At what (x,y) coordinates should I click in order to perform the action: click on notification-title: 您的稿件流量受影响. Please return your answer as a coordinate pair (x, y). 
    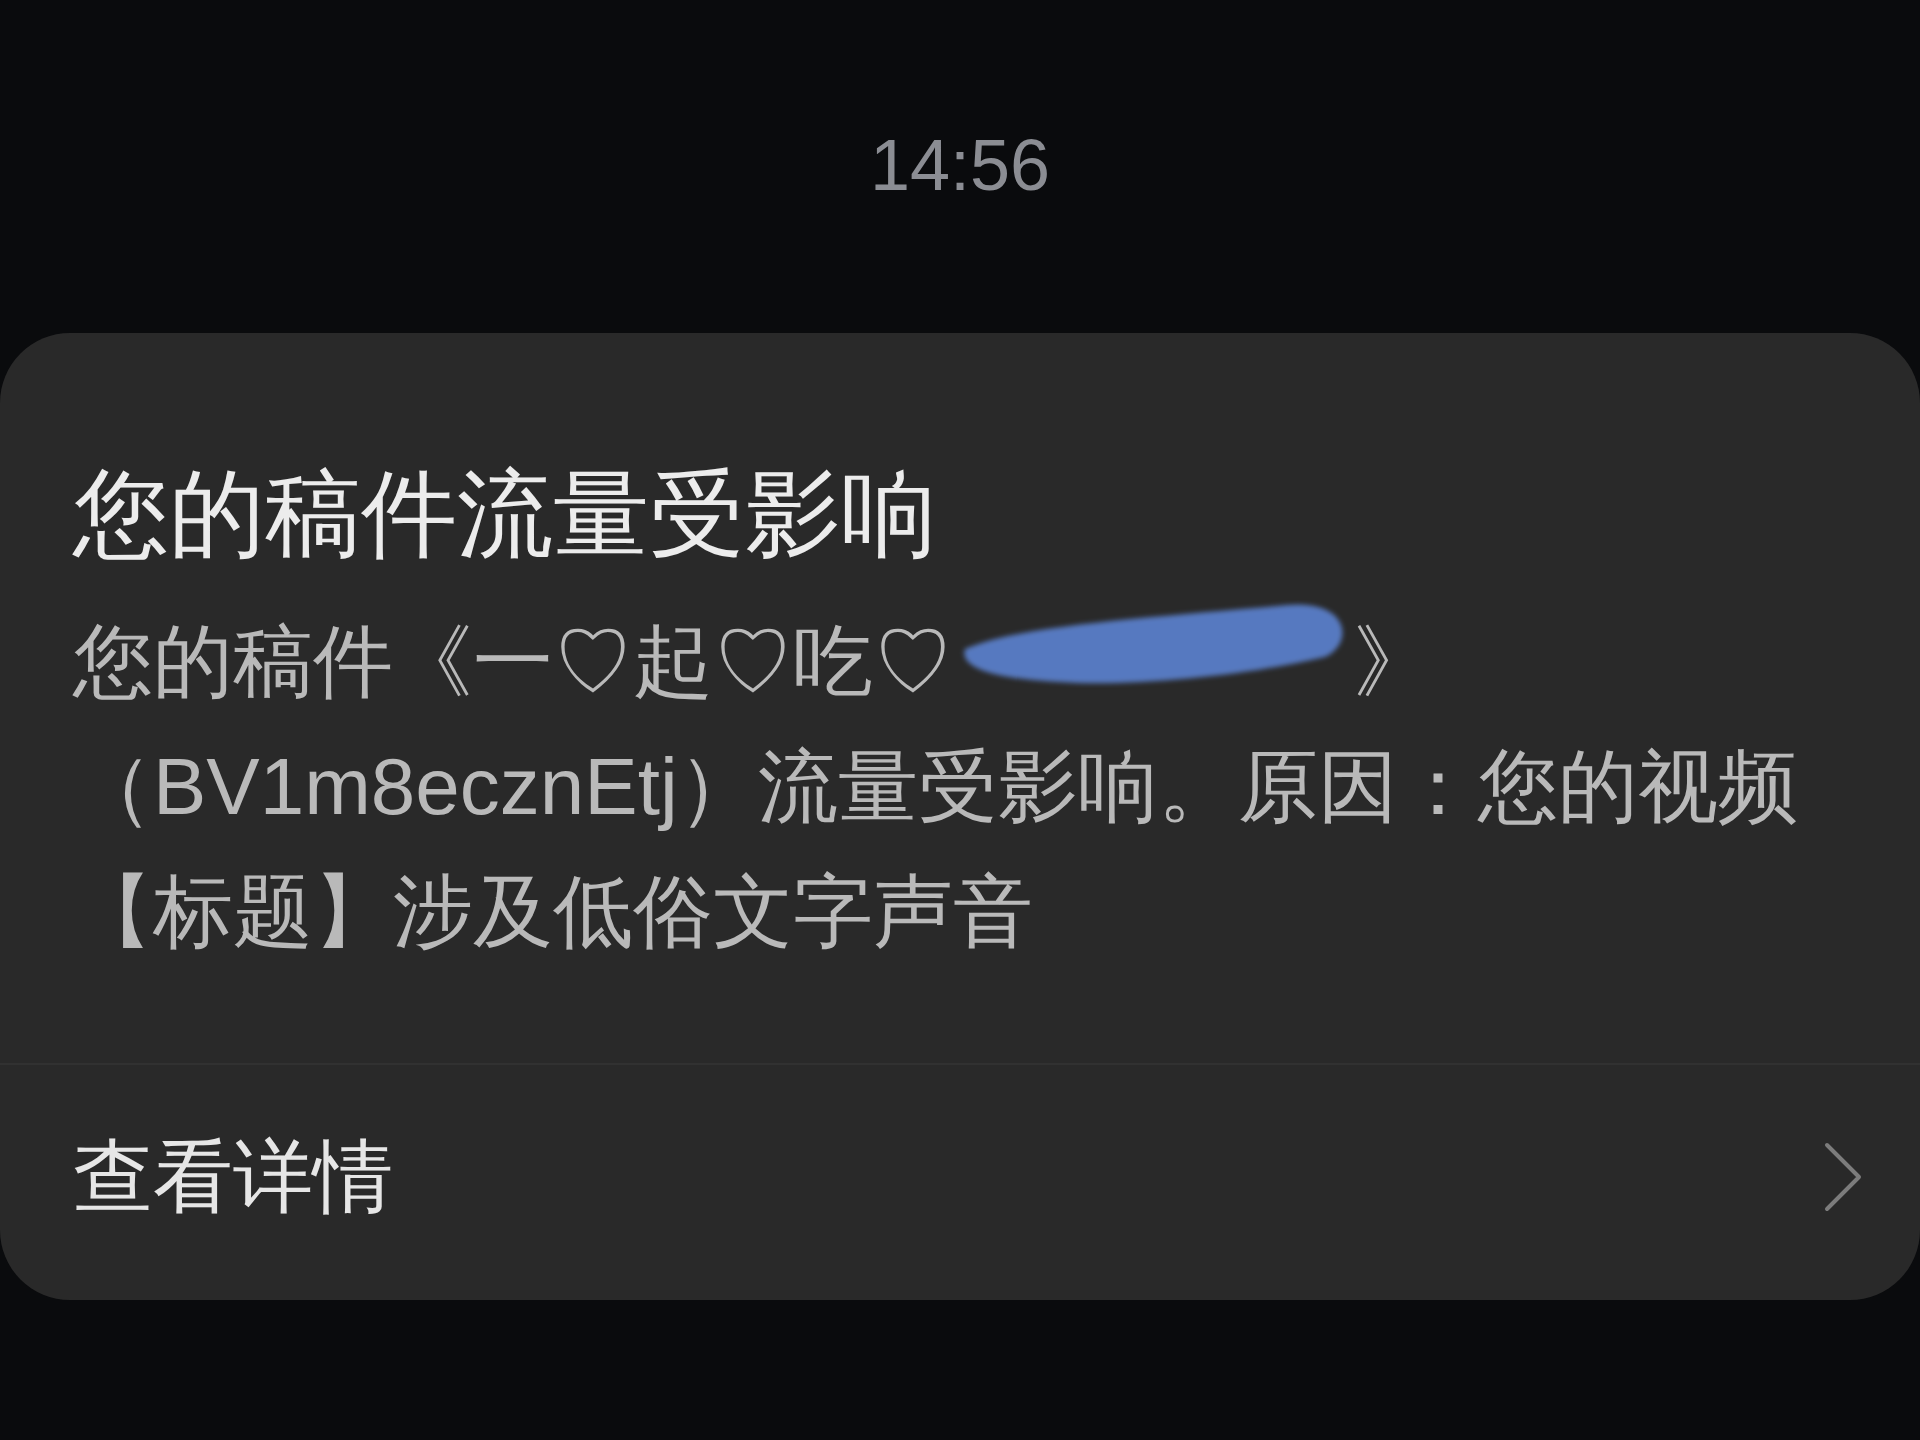
    Looking at the image, I should click on (505, 514).